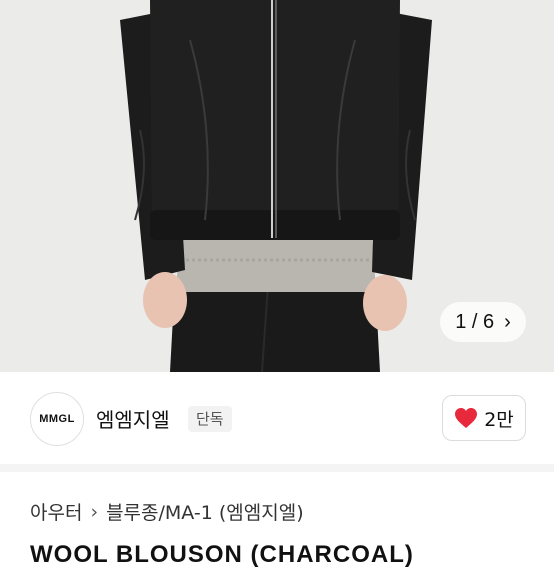 This screenshot has width=554, height=569. I want to click on image-counter: 1 / 6, so click(475, 321).